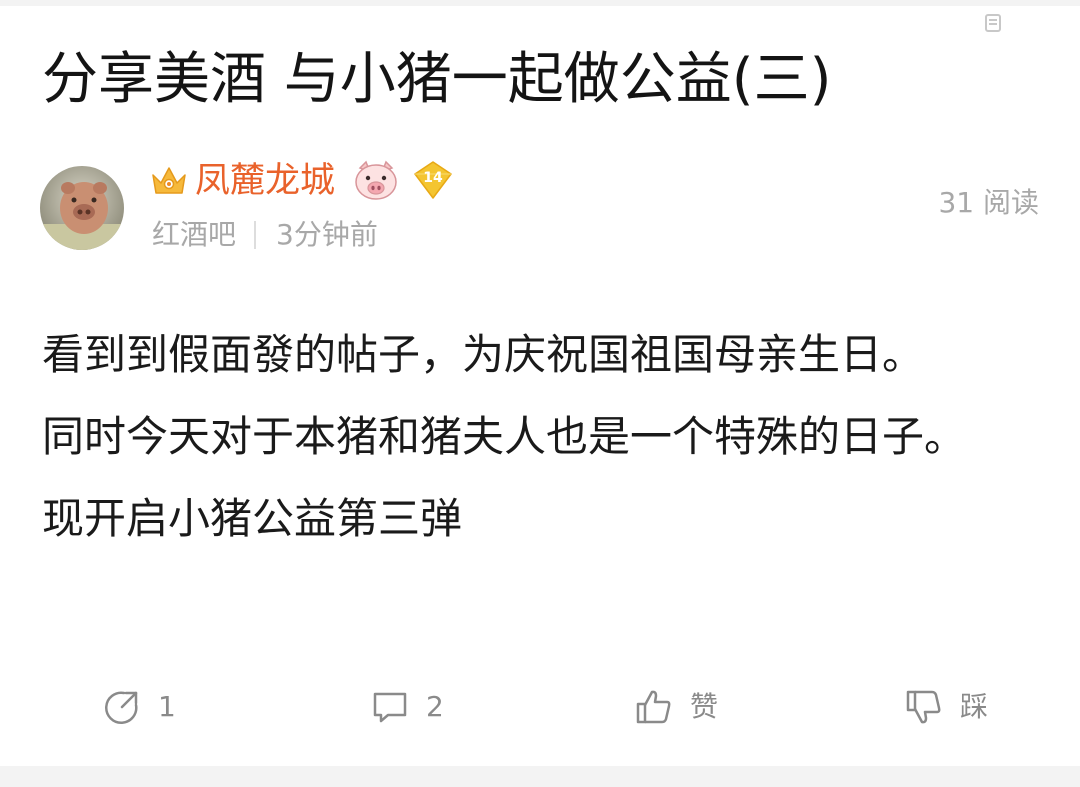 This screenshot has width=1080, height=787. What do you see at coordinates (676, 707) in the screenshot?
I see `like-button: 赞` at bounding box center [676, 707].